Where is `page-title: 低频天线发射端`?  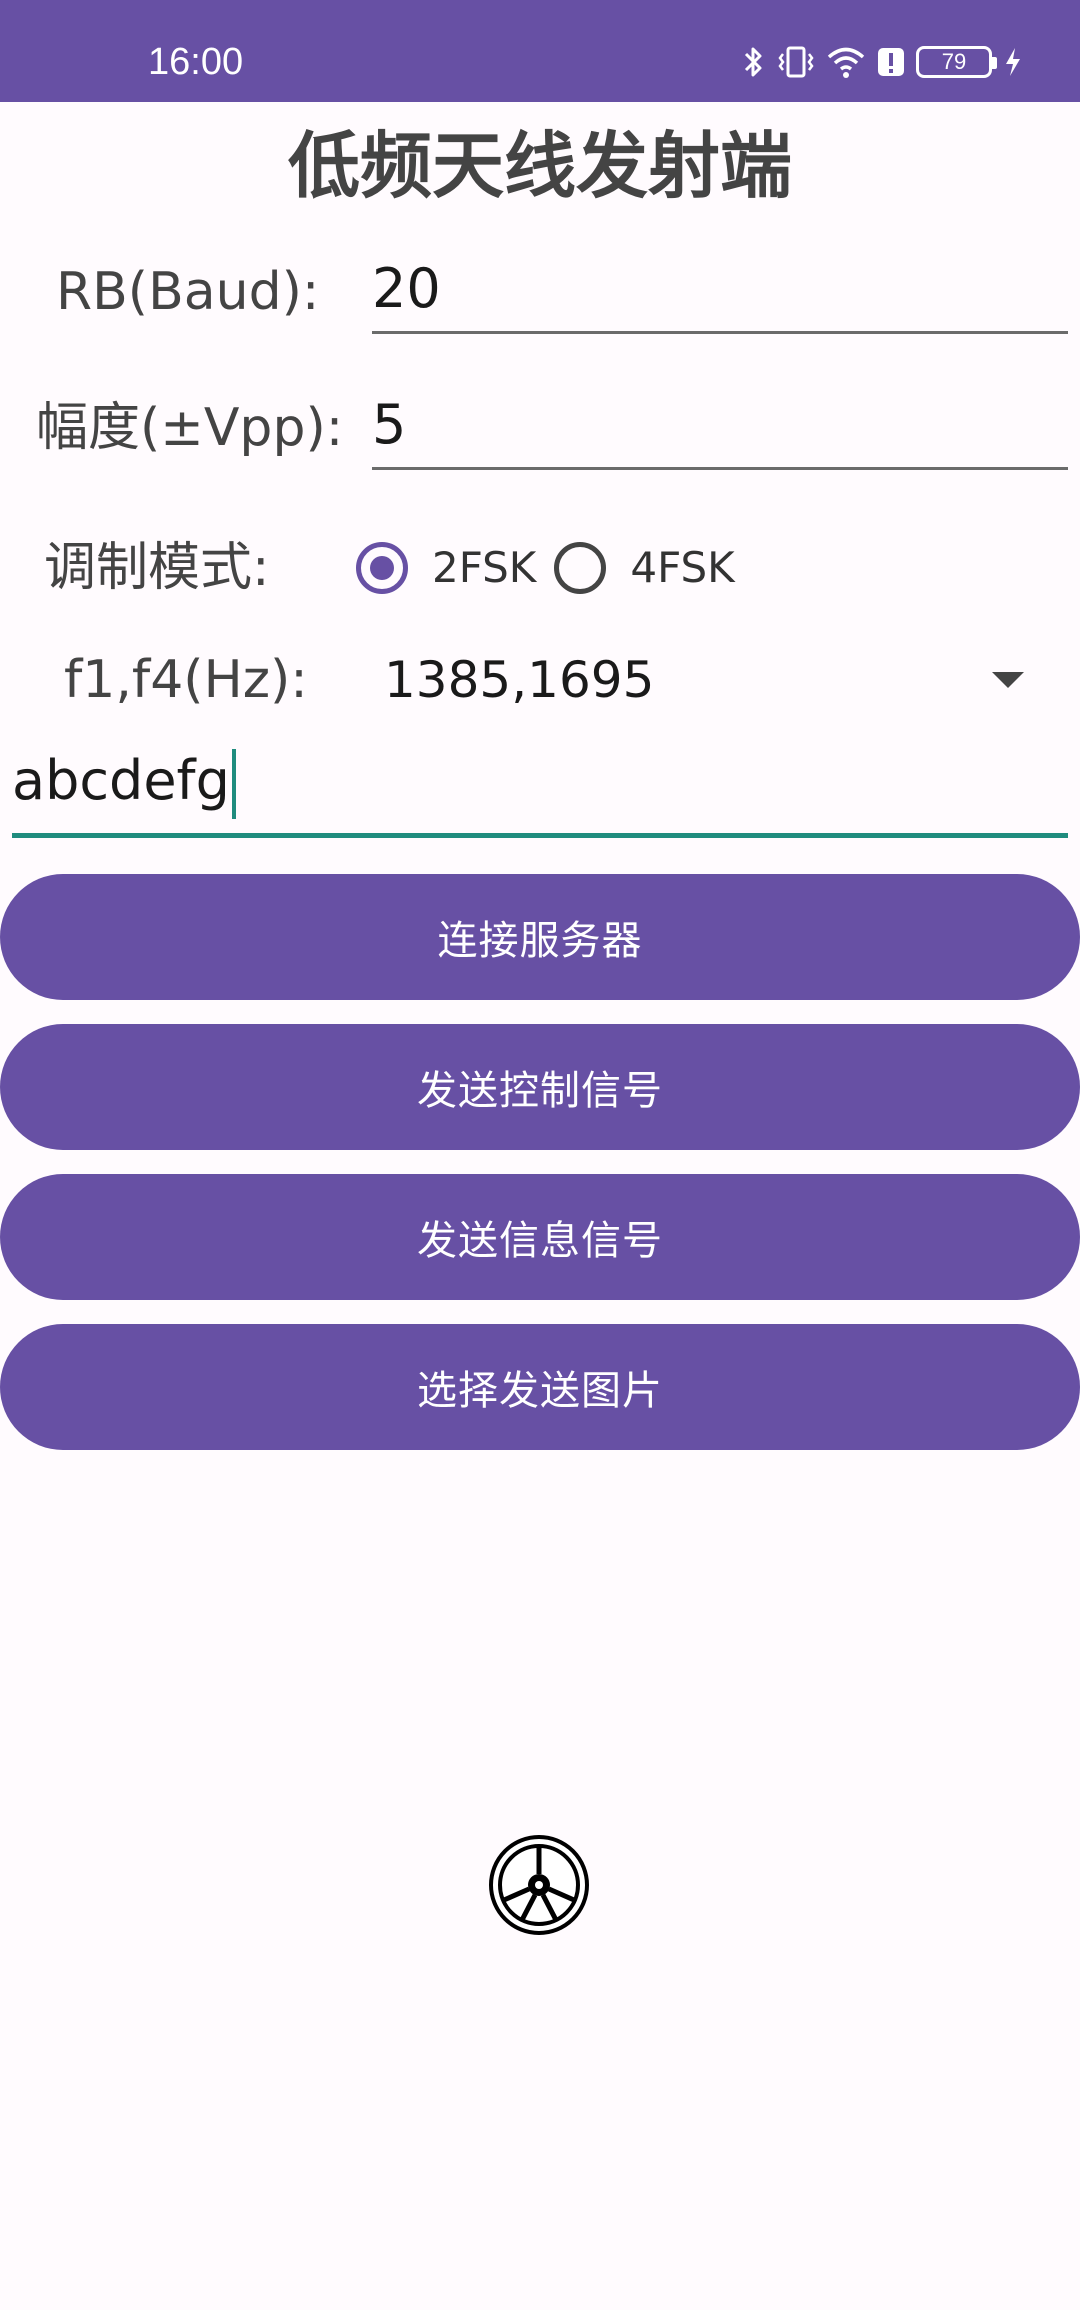 page-title: 低频天线发射端 is located at coordinates (539, 166).